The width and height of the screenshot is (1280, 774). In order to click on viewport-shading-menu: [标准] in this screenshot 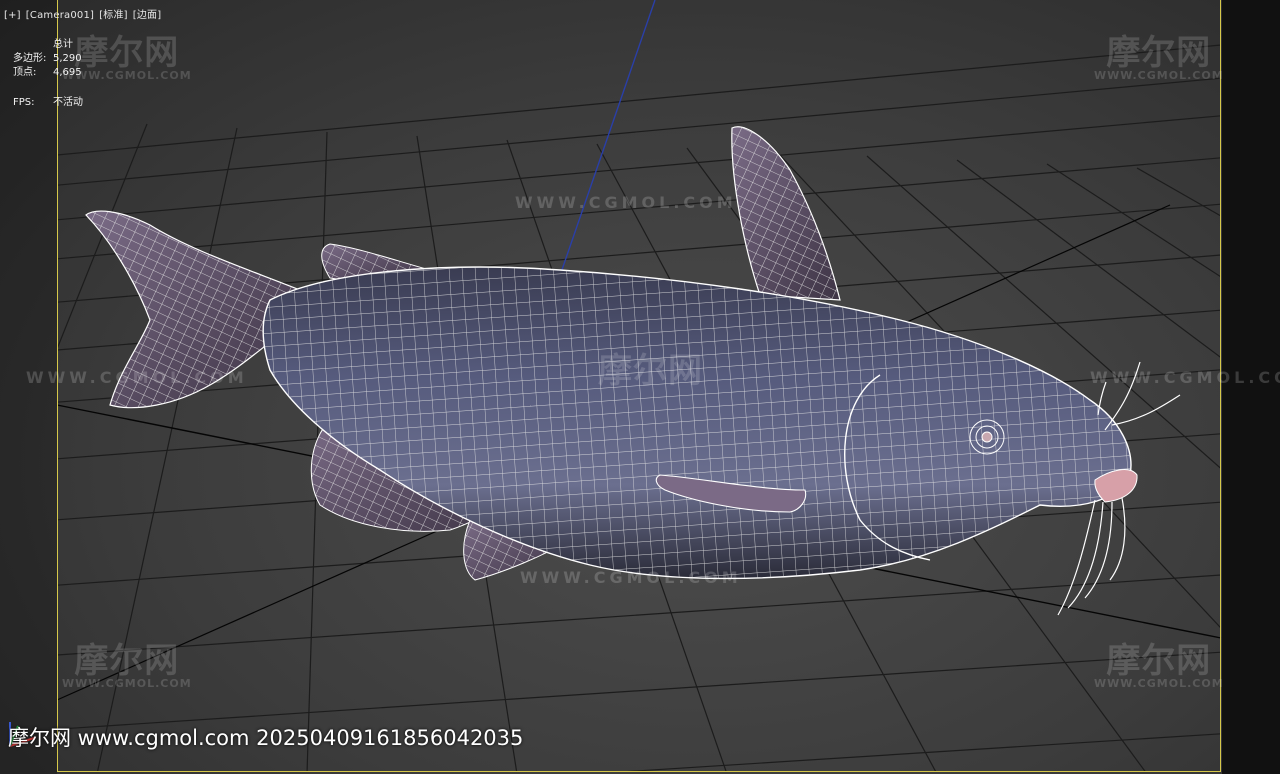, I will do `click(113, 15)`.